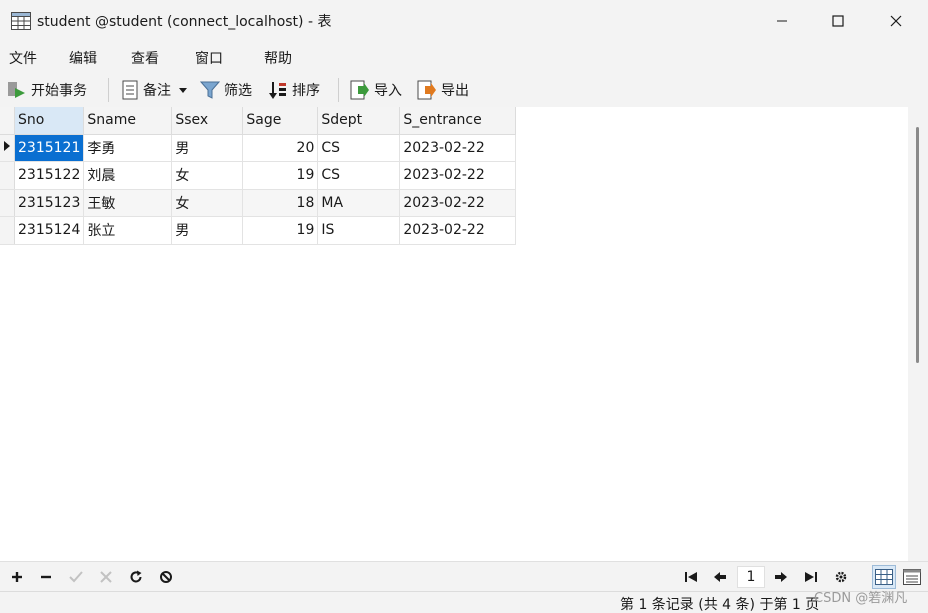 This screenshot has height=613, width=928. Describe the element at coordinates (782, 20) in the screenshot. I see `minimize-button` at that location.